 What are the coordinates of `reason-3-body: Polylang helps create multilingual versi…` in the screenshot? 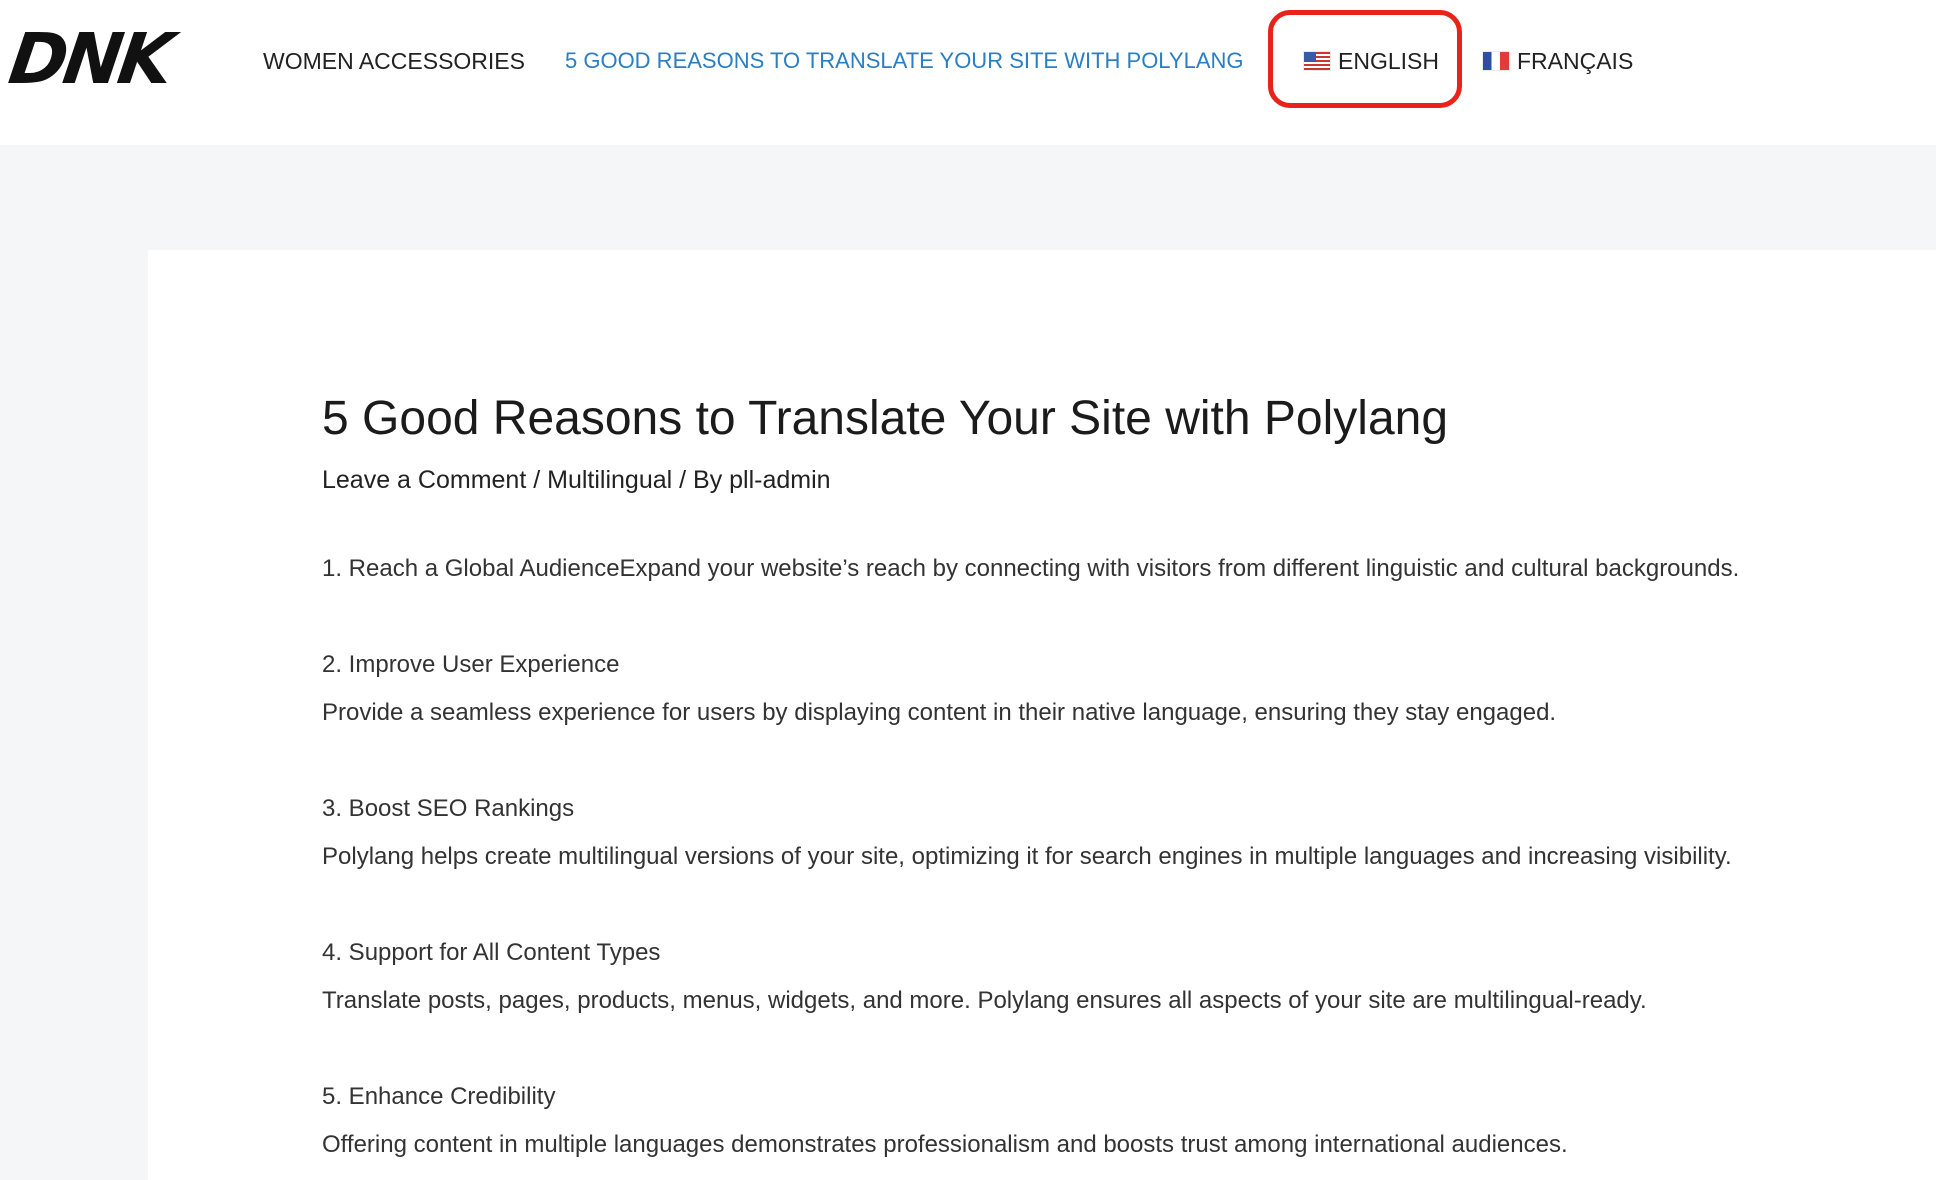 It's located at (1027, 856).